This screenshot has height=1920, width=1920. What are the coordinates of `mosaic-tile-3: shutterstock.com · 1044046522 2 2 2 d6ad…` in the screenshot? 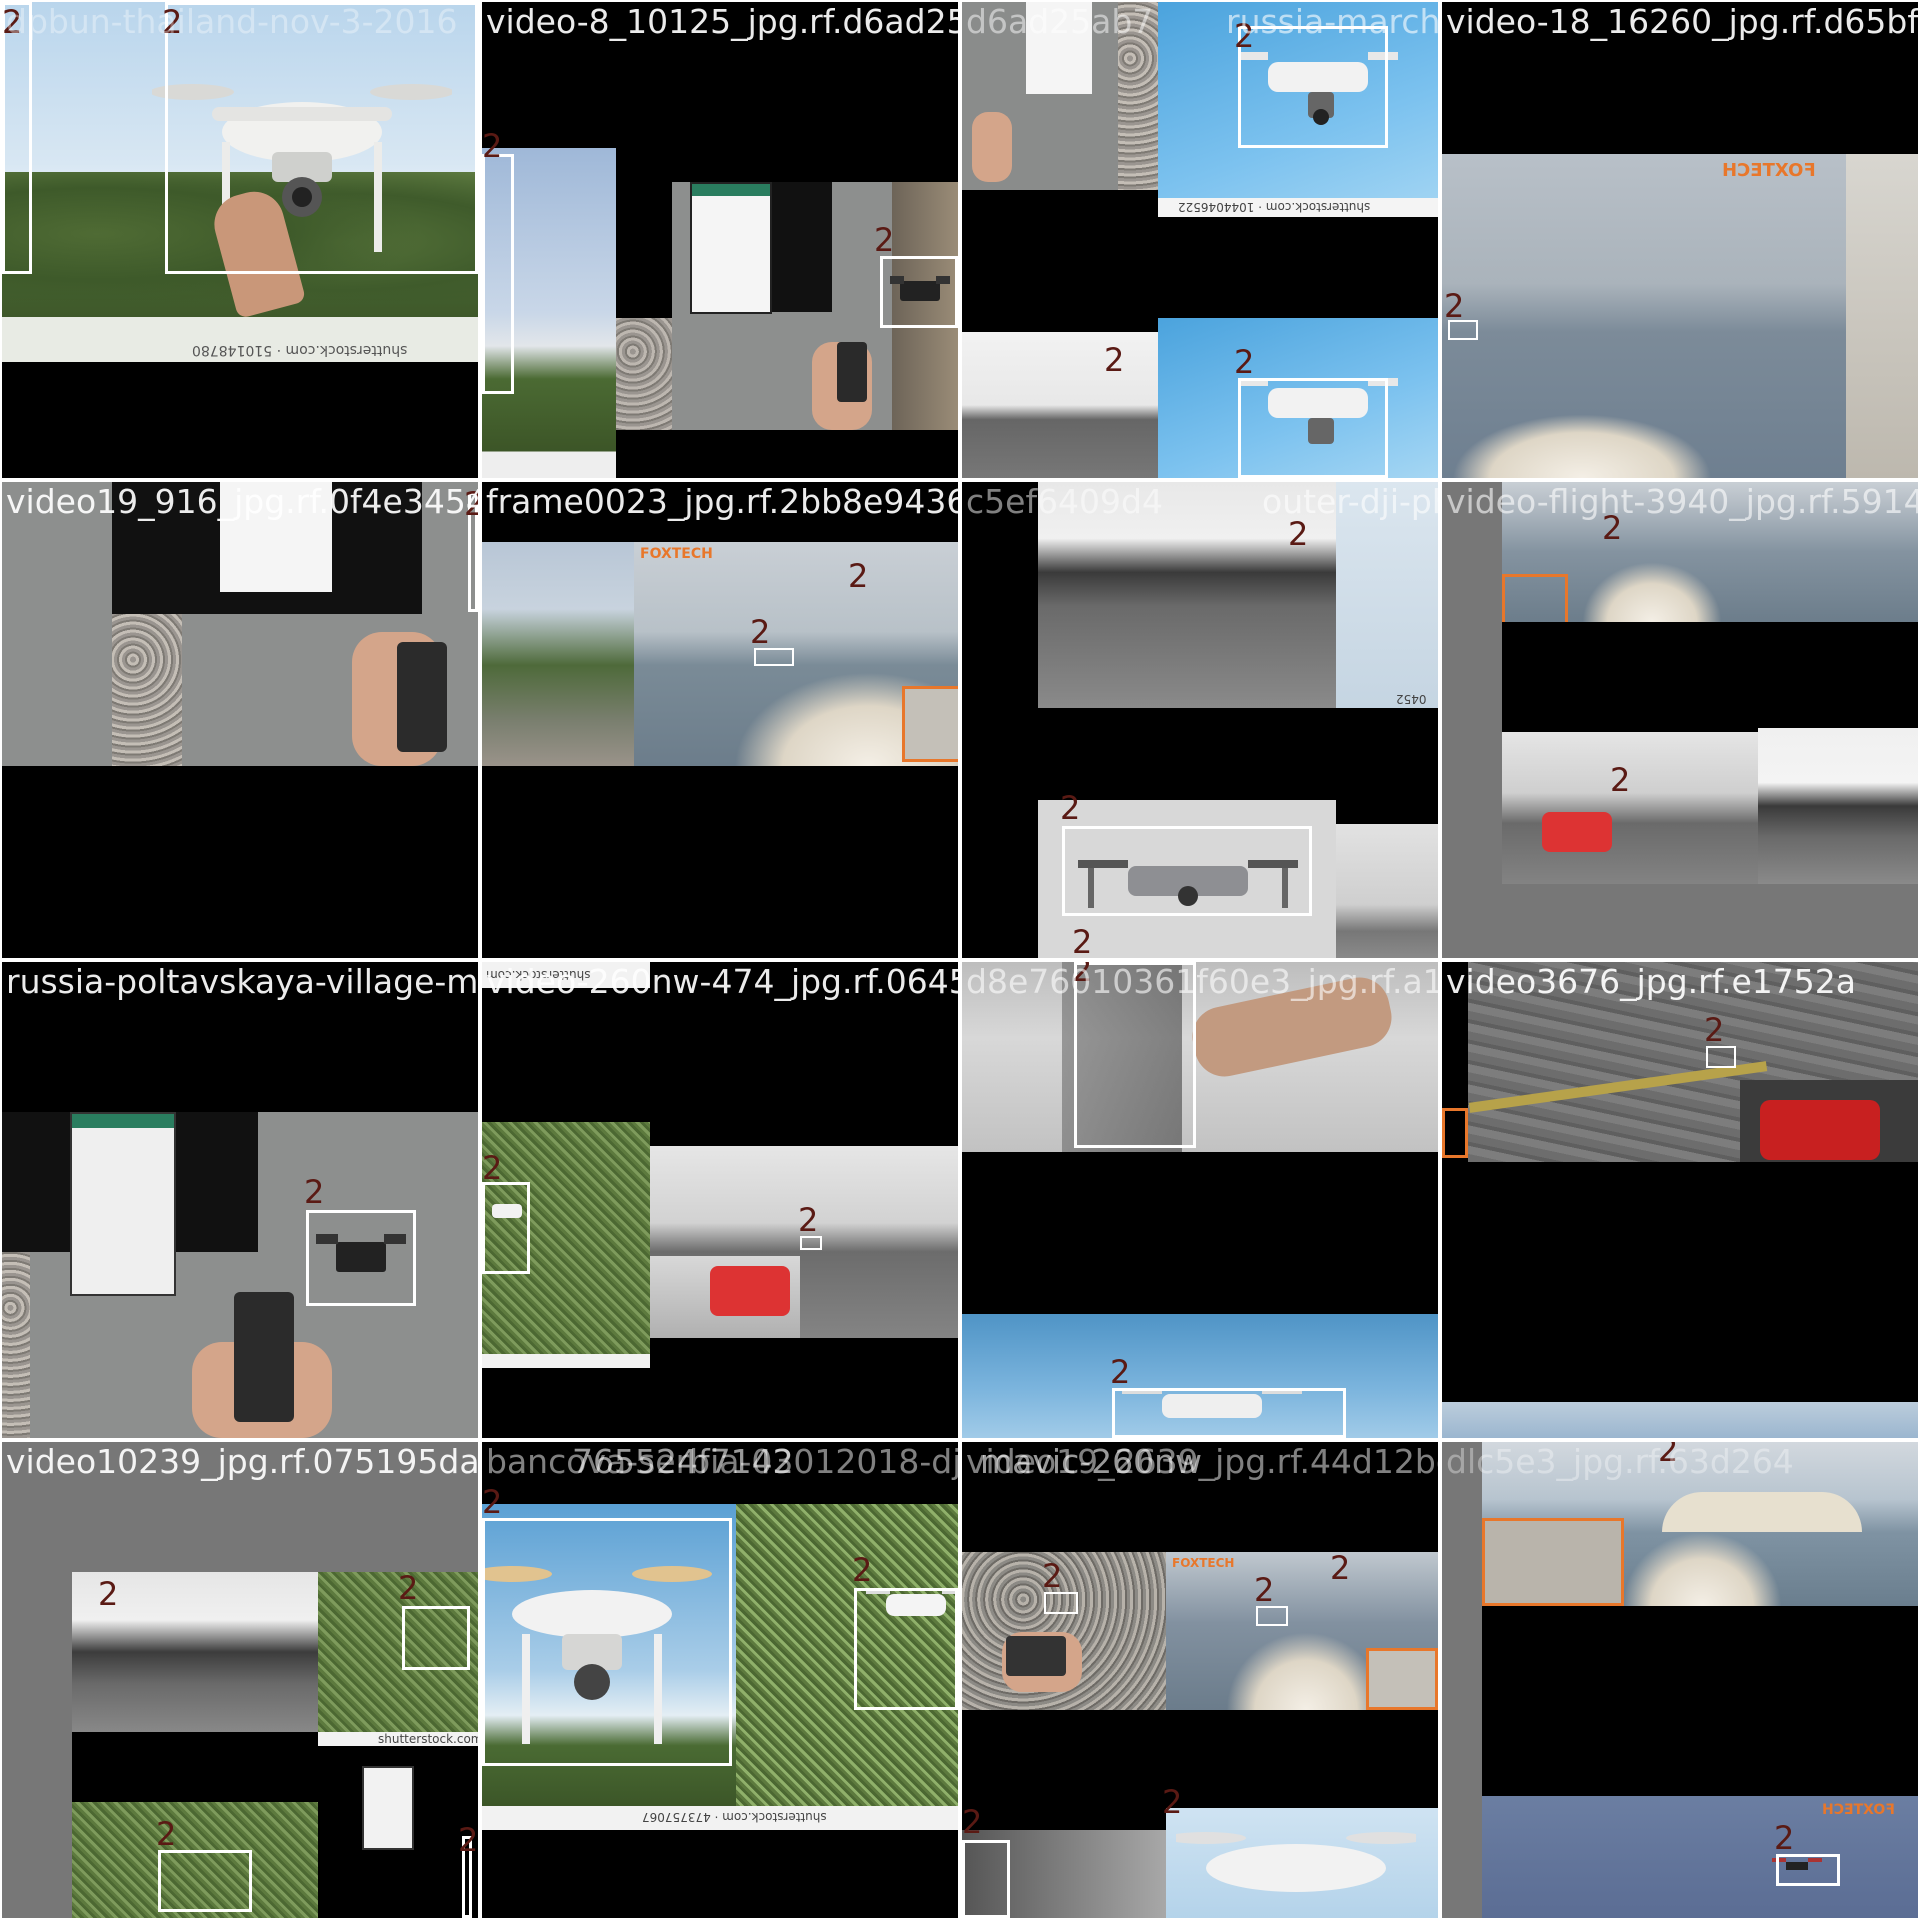 It's located at (1200, 240).